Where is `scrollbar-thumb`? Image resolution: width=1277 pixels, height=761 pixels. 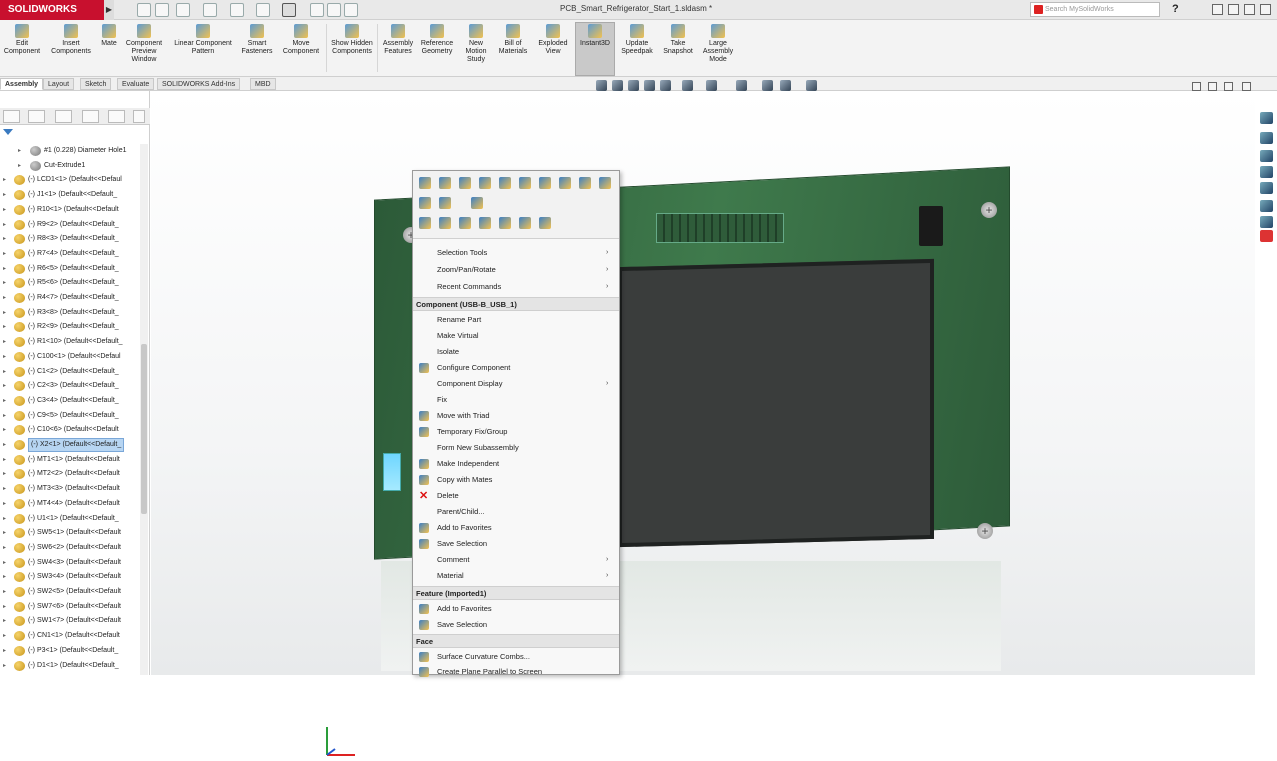 scrollbar-thumb is located at coordinates (144, 429).